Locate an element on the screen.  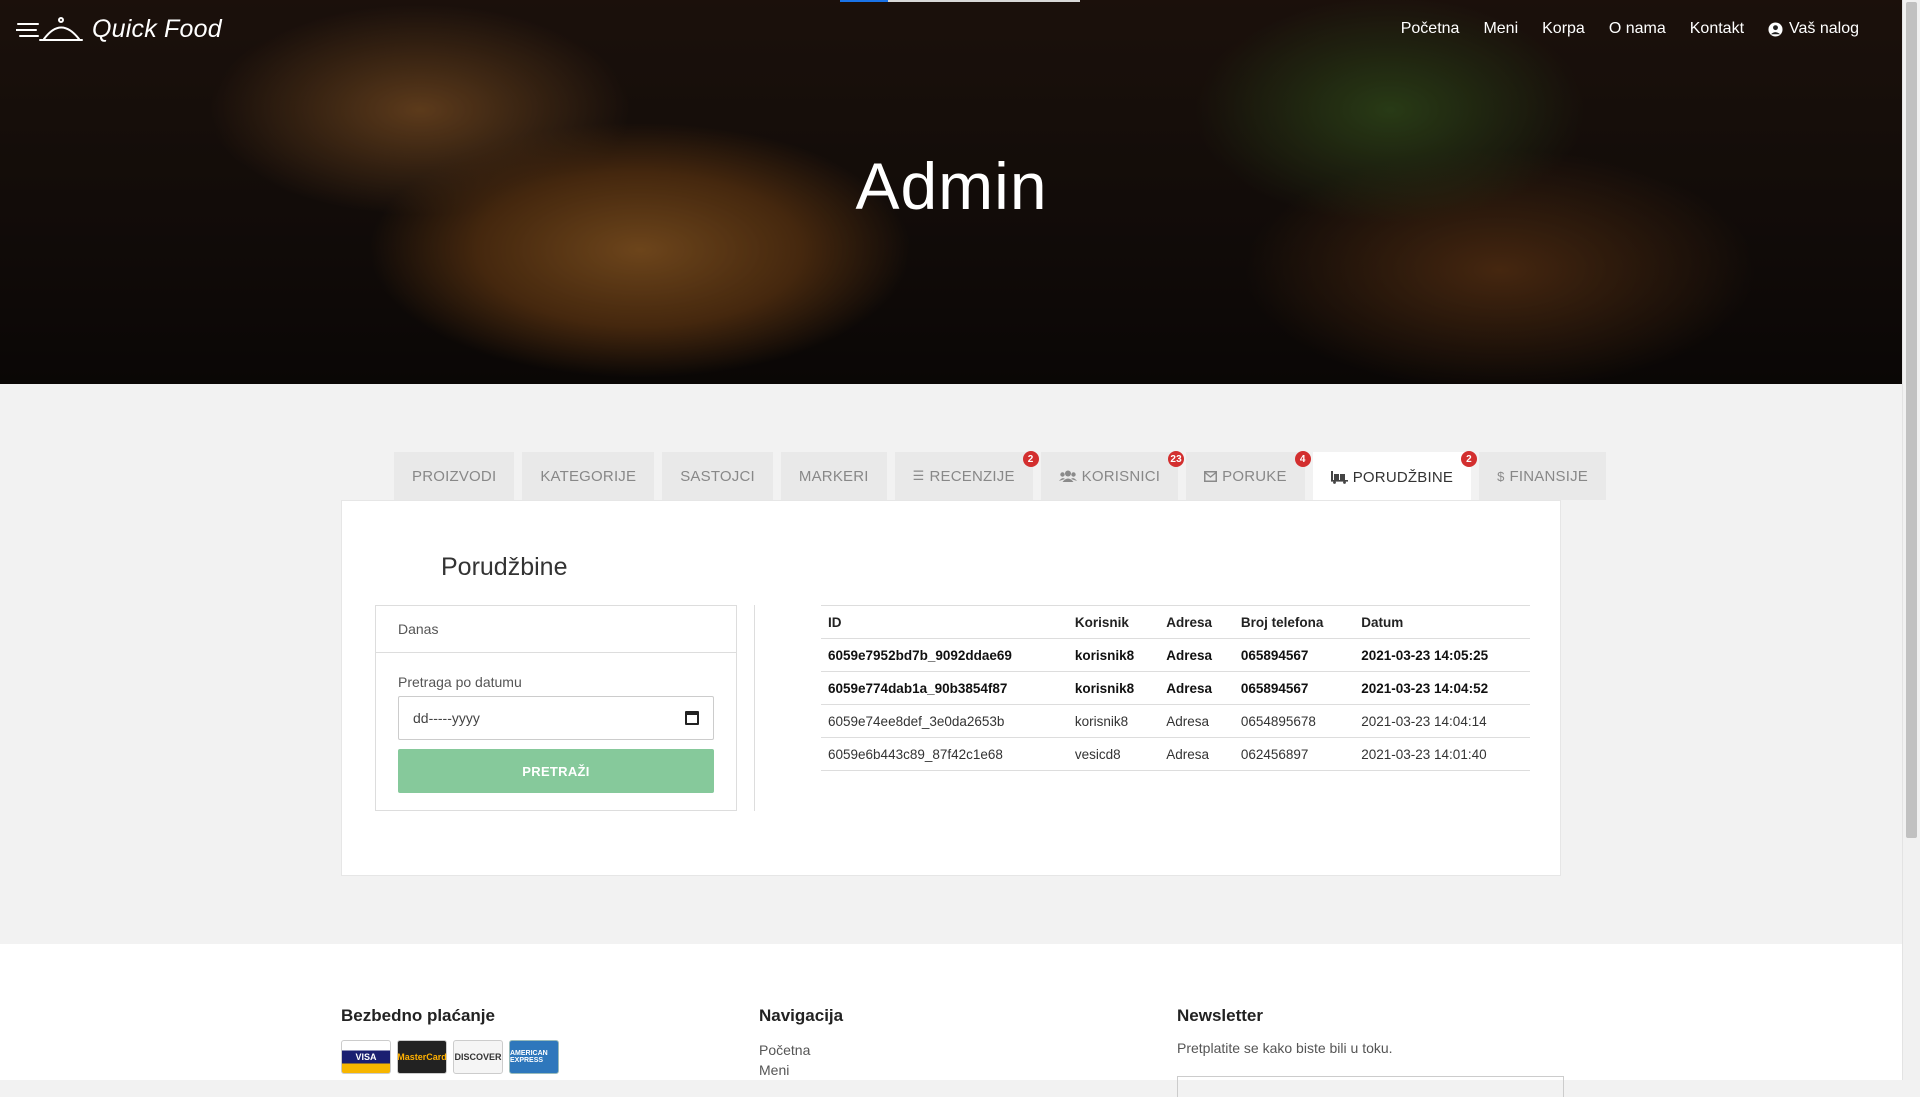
tab-label: MARKERI is located at coordinates (833, 476).